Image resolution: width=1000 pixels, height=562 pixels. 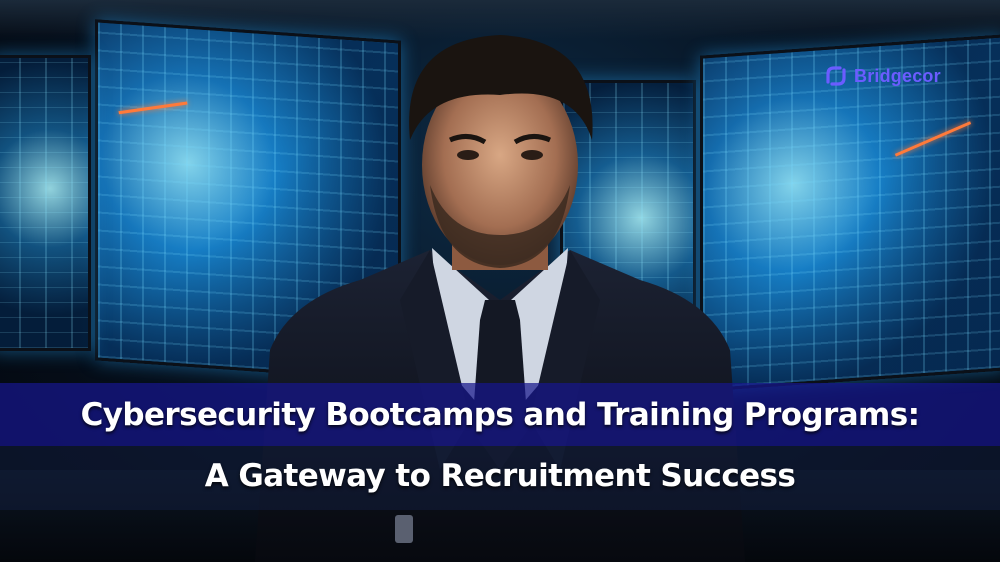 What do you see at coordinates (836, 76) in the screenshot?
I see `bridgecor-logo-icon` at bounding box center [836, 76].